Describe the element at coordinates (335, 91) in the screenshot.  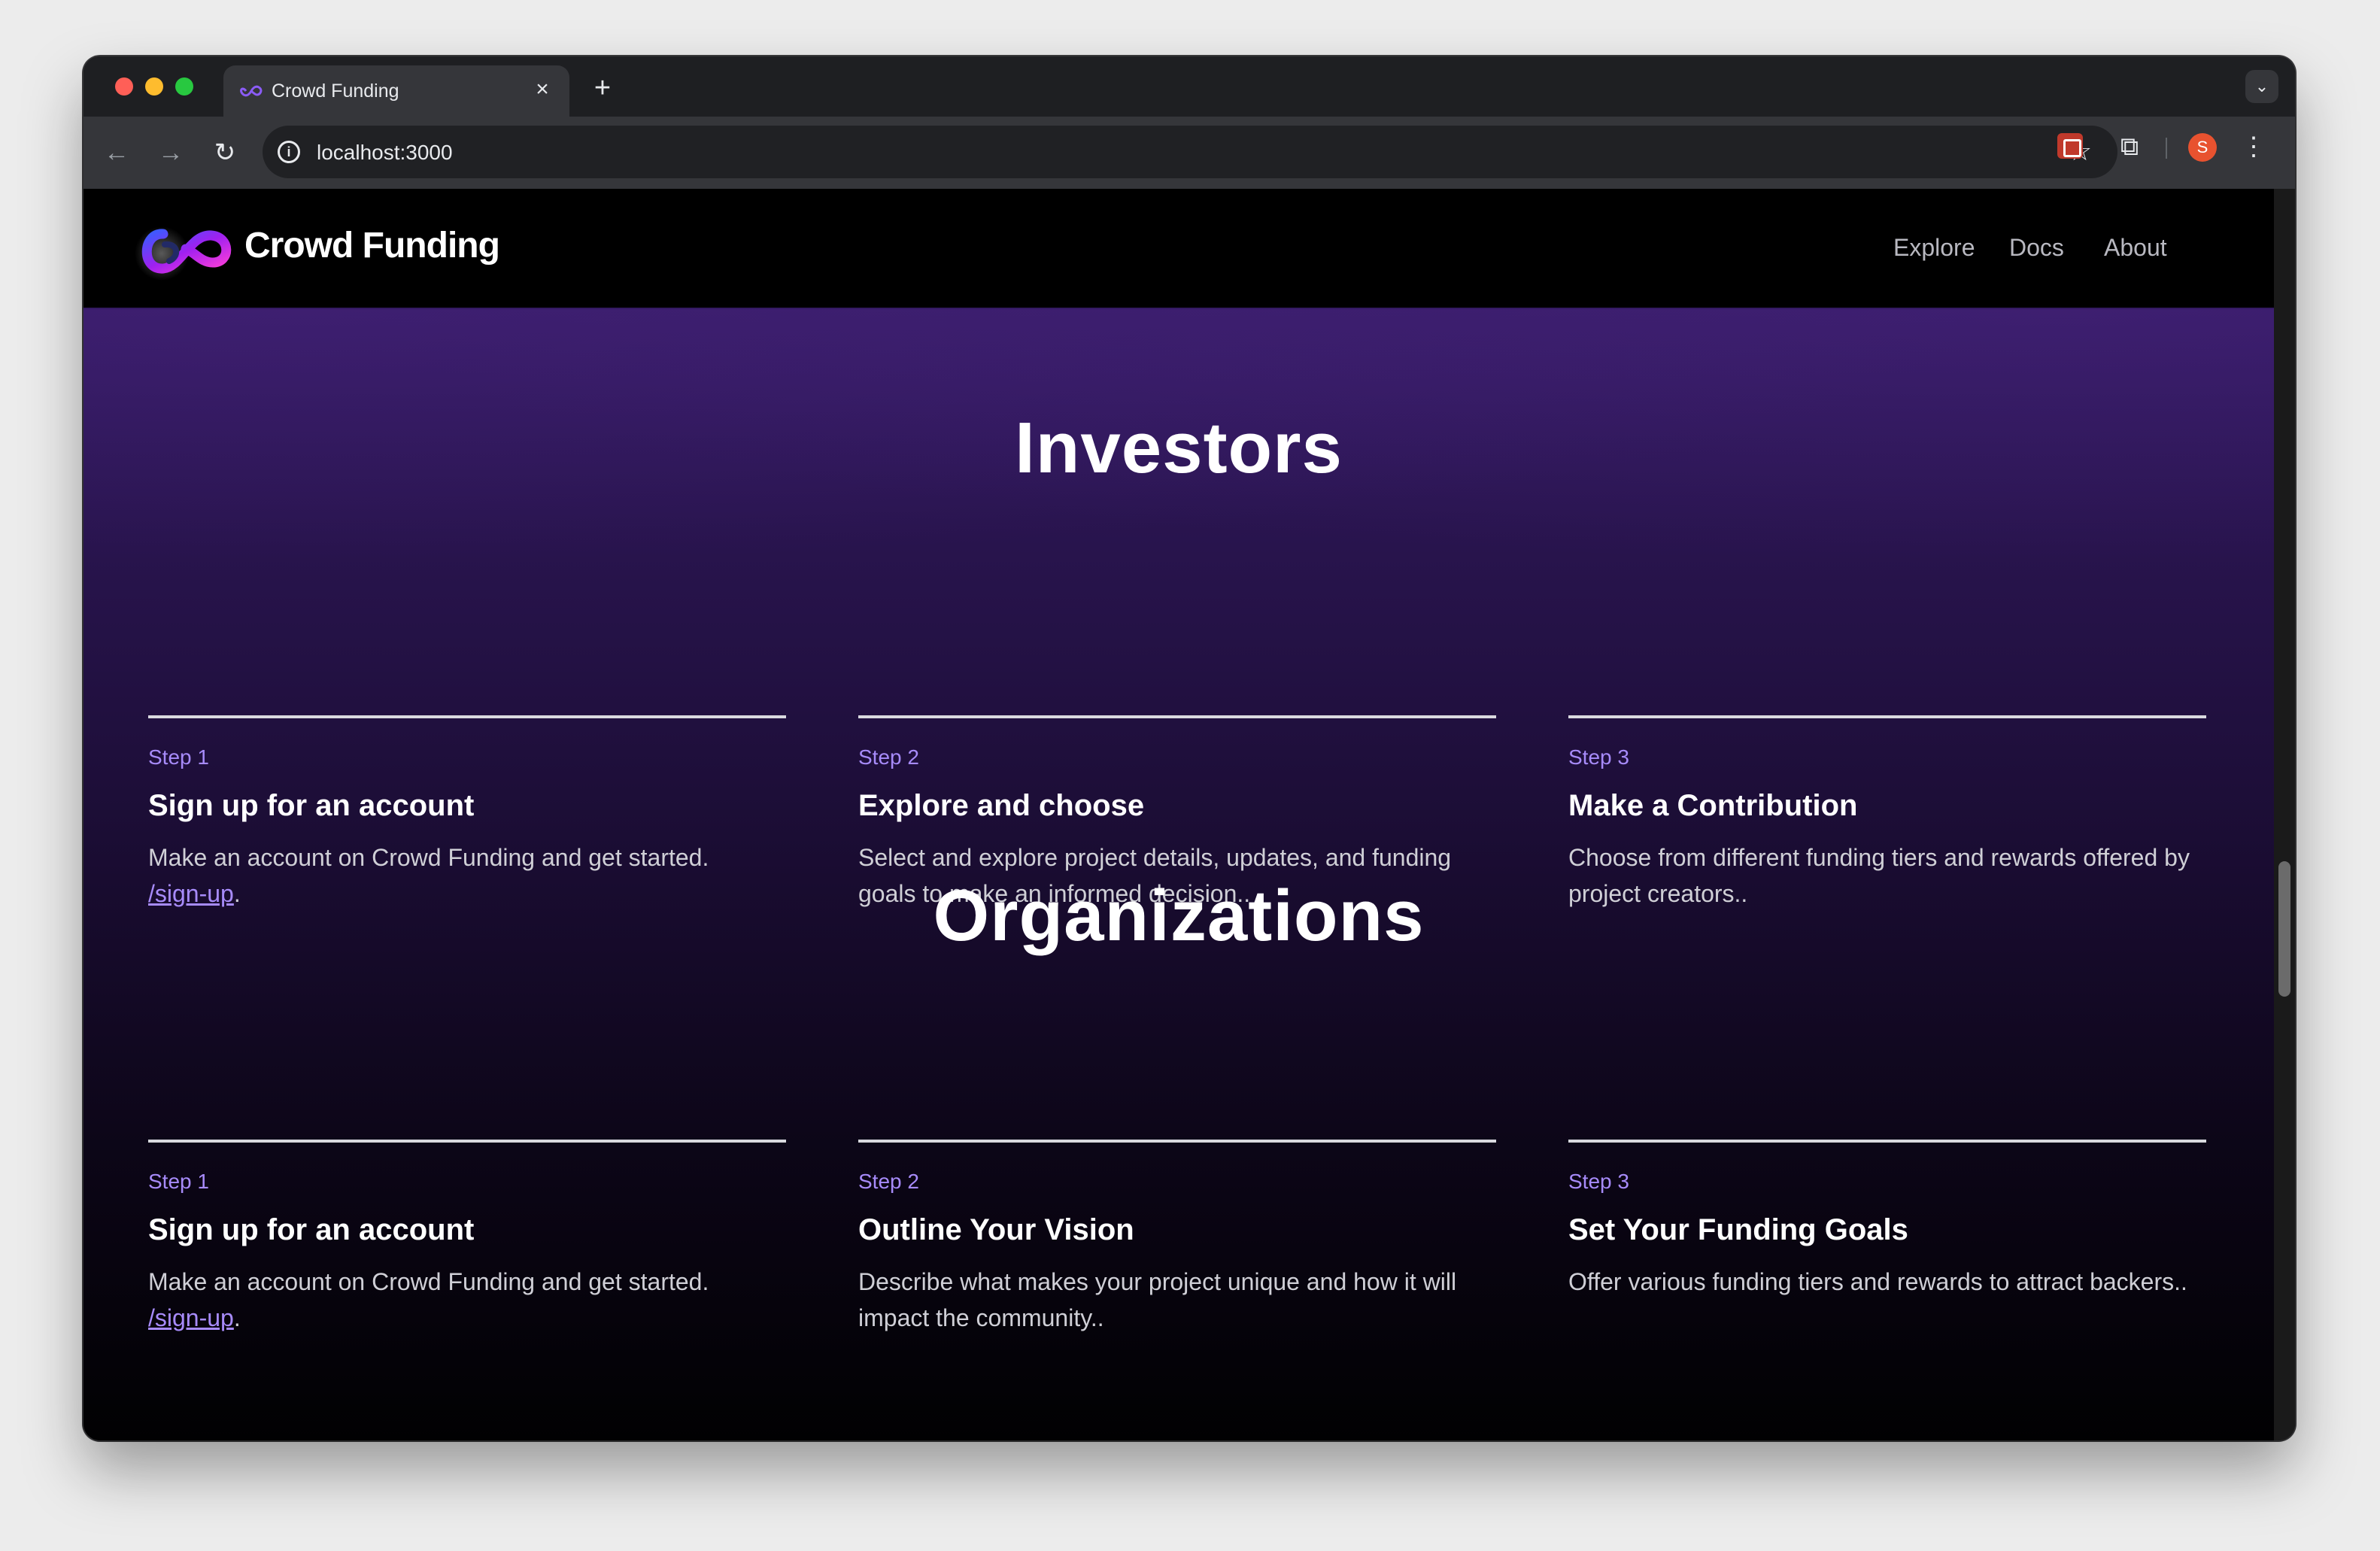
I see `tab-title: Crowd Funding` at that location.